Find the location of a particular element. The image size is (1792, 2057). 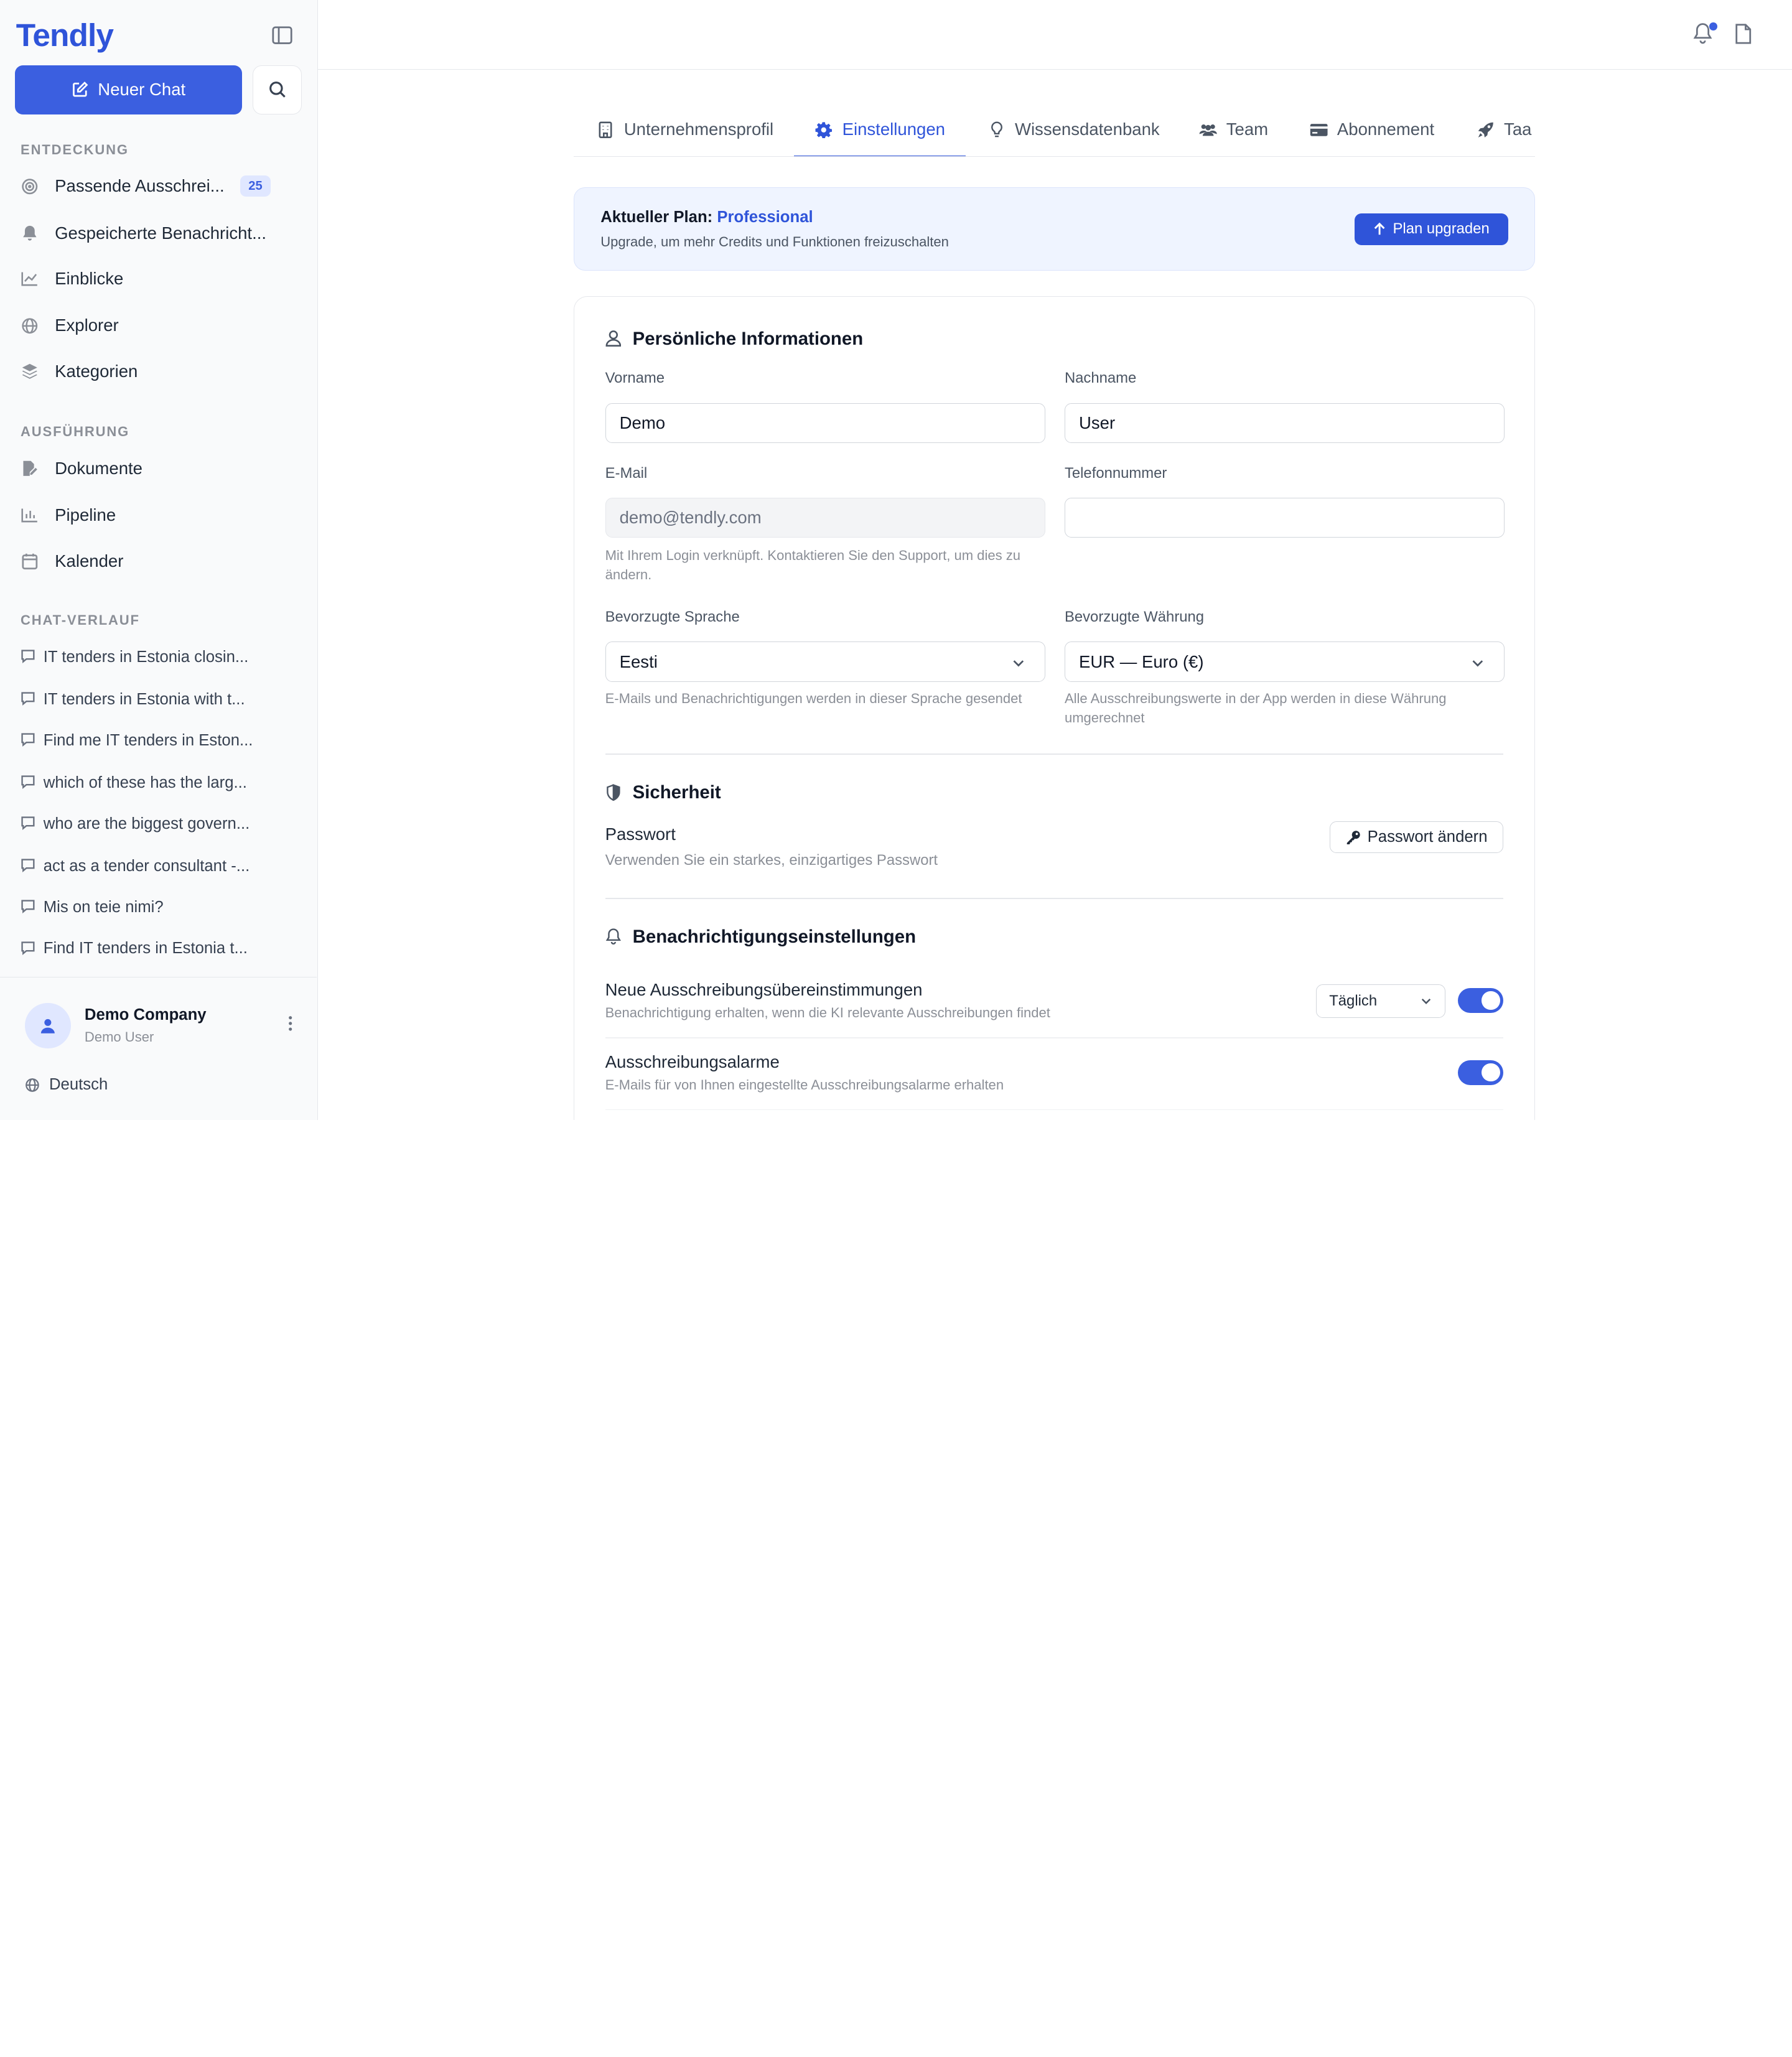

gear-icon is located at coordinates (824, 130).